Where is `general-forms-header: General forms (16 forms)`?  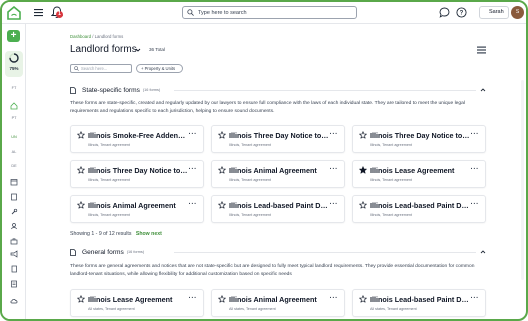
general-forms-header: General forms (16 forms) is located at coordinates (280, 252).